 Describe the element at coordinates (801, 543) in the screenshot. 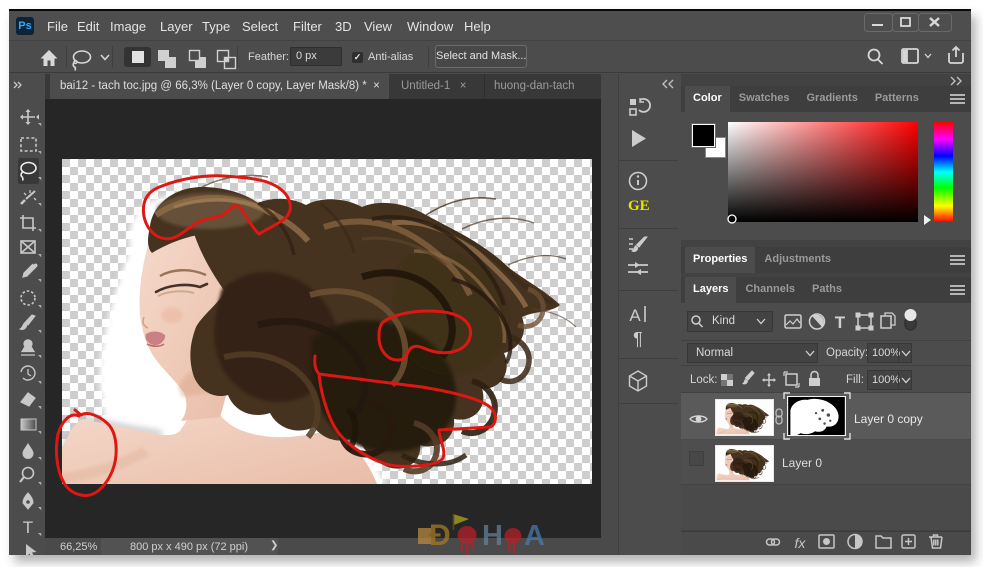

I see `svg-text: fx` at that location.